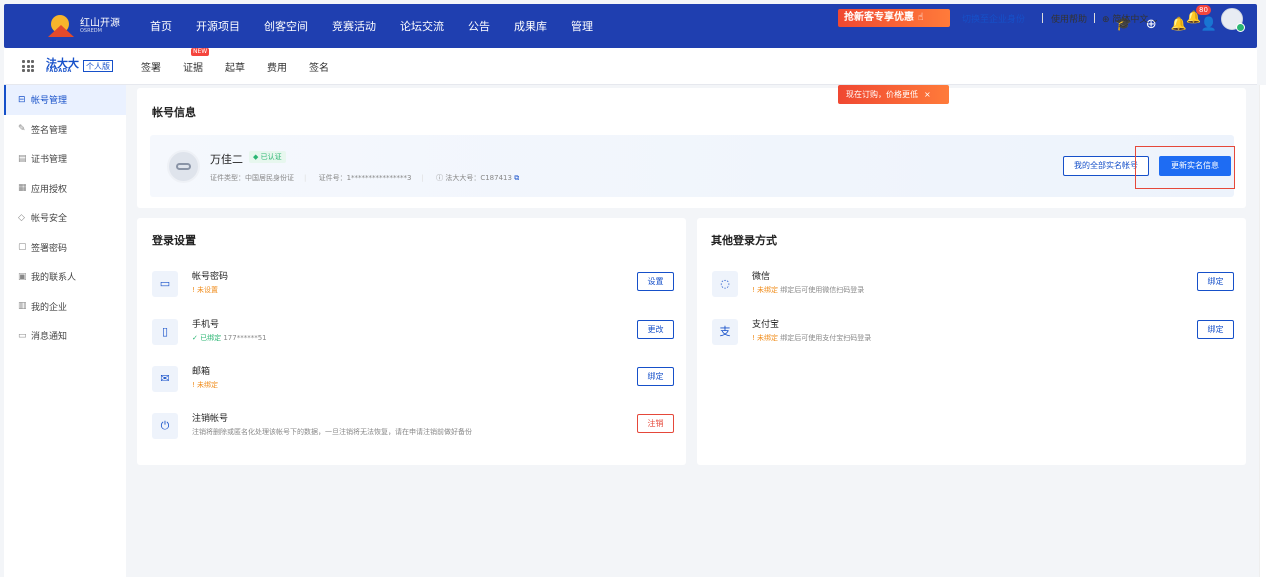 This screenshot has width=1266, height=577. What do you see at coordinates (65, 130) in the screenshot?
I see `sidebar-item-signatures: ✎ 签名管理` at bounding box center [65, 130].